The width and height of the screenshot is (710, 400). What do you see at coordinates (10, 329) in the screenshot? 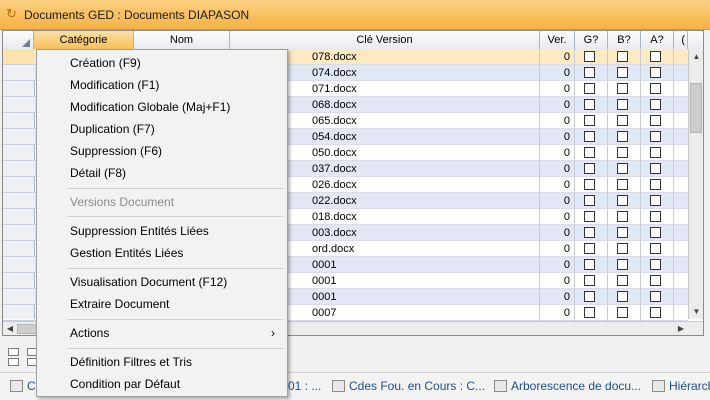
I see `scroll-left-icon: ◀` at bounding box center [10, 329].